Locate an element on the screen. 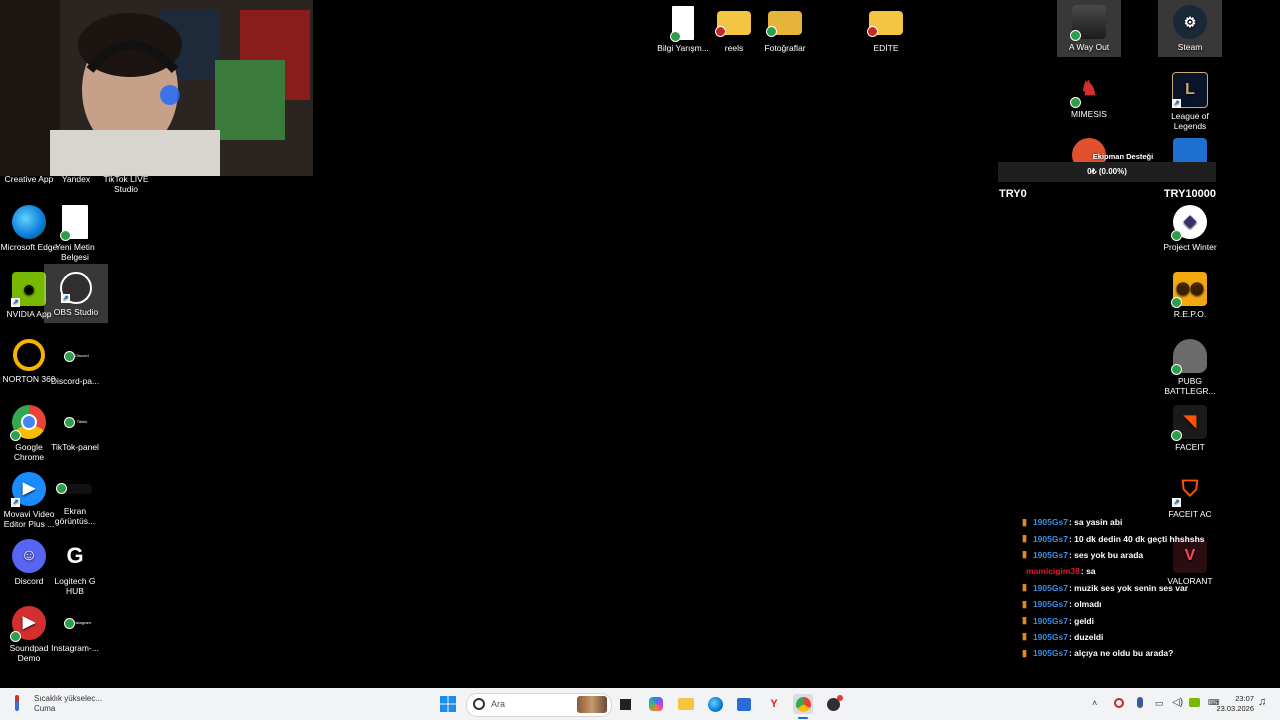 The width and height of the screenshot is (1280, 720). donation-goal-title: Ekipman Desteği is located at coordinates (1123, 156).